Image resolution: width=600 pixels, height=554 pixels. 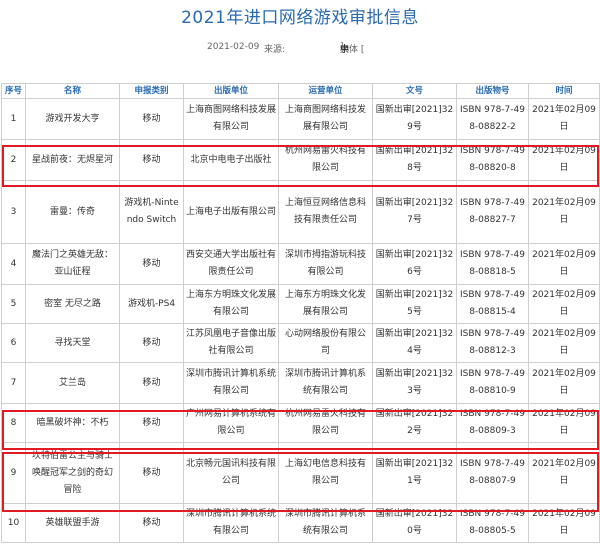 I want to click on cell-isbn: ISBN 978-7-498-08812-3, so click(x=492, y=343).